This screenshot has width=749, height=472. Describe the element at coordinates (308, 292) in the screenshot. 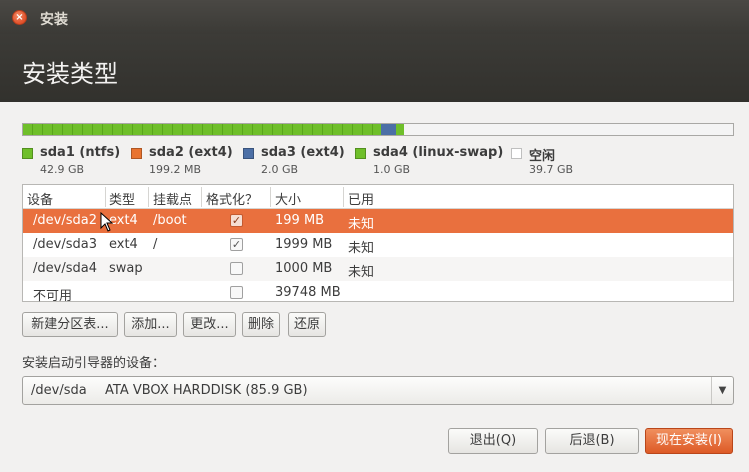

I see `cell-size: 39748 MB` at that location.